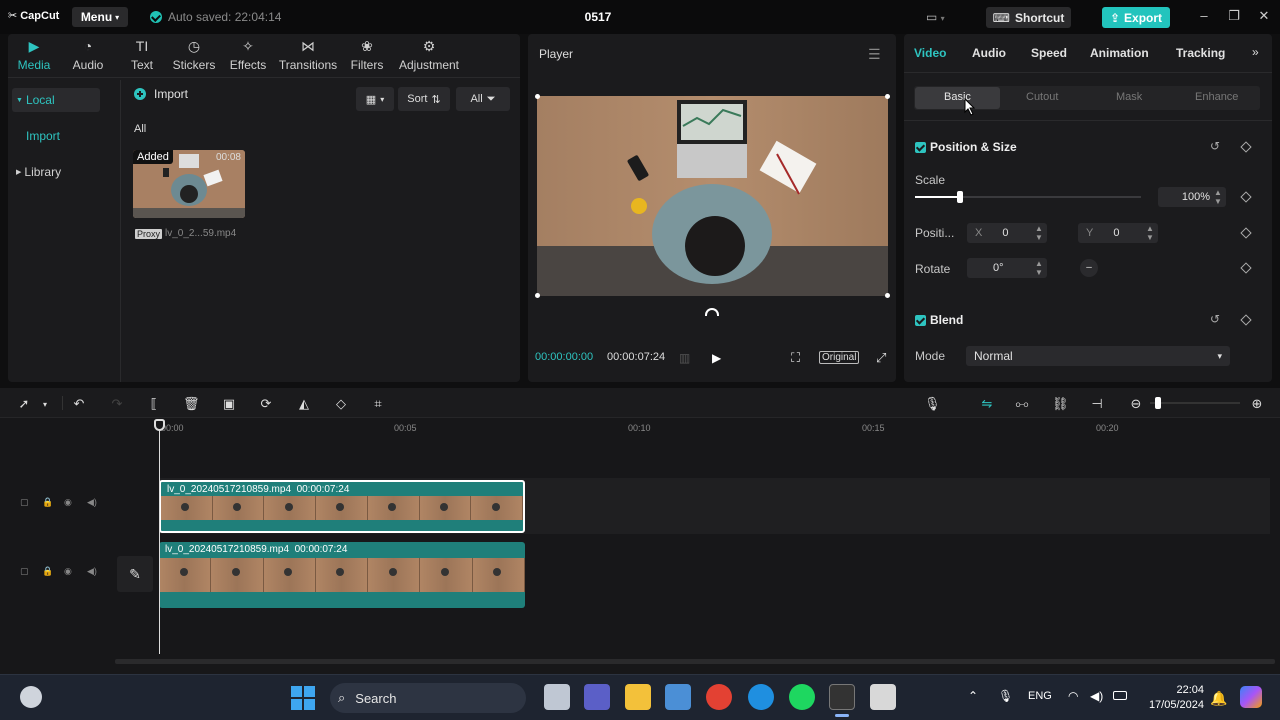 This screenshot has width=1280, height=720. I want to click on redo-icon: ↷, so click(117, 404).